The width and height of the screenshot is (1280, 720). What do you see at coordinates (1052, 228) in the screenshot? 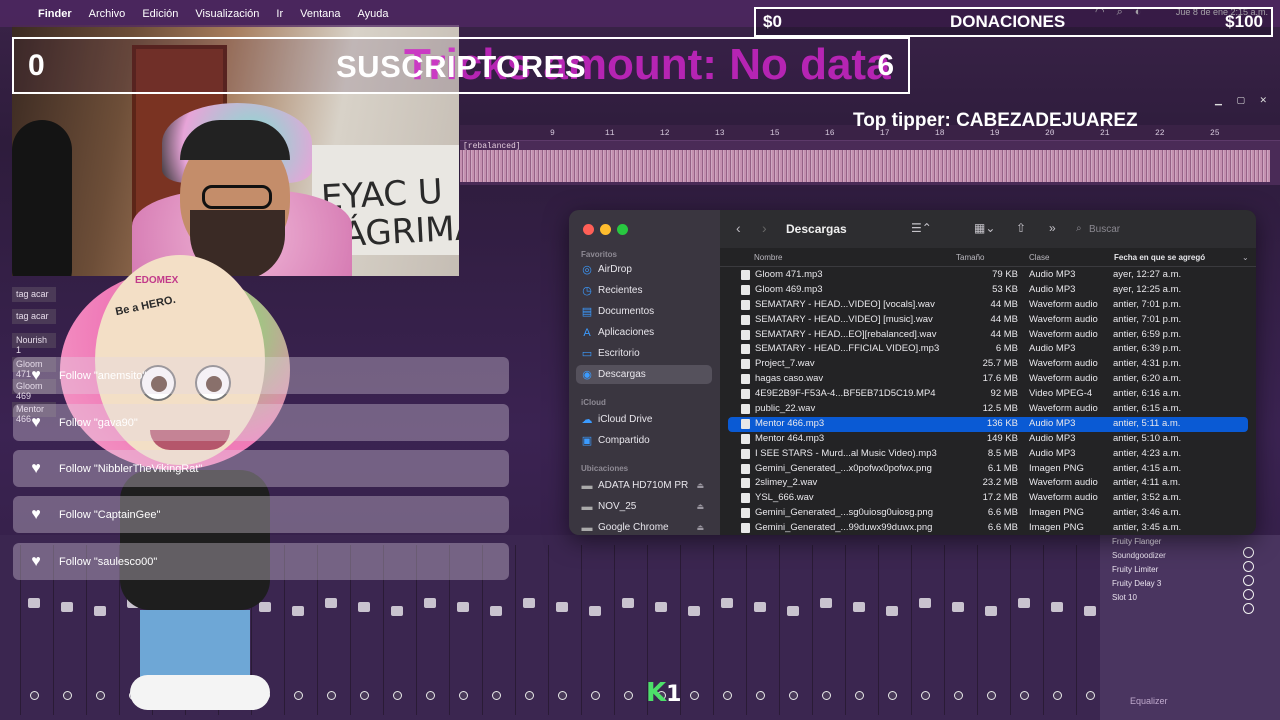
I see `more-icon: »` at bounding box center [1052, 228].